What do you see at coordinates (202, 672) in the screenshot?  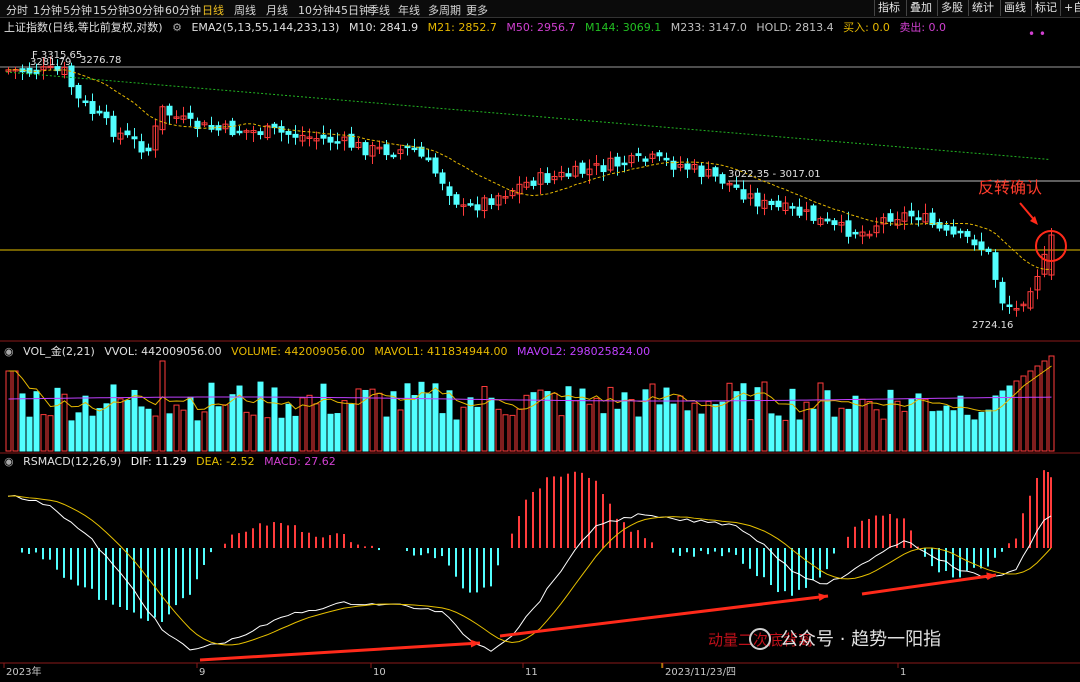 I see `x-tick-label: 9` at bounding box center [202, 672].